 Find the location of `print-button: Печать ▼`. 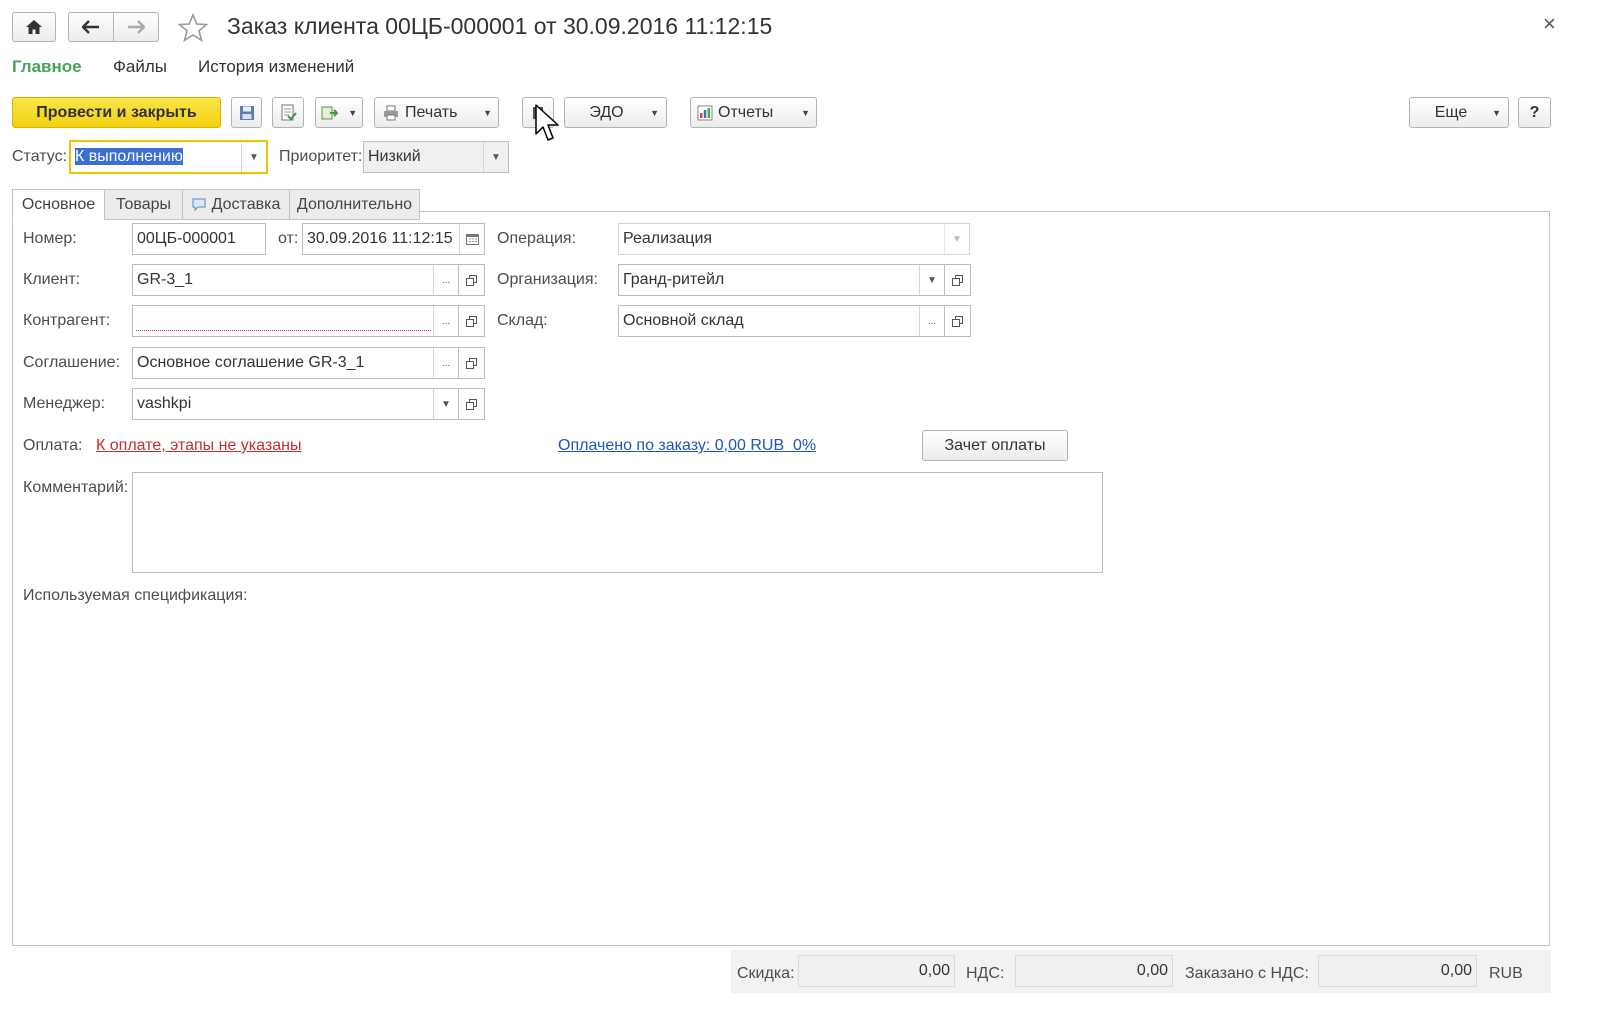

print-button: Печать ▼ is located at coordinates (436, 112).